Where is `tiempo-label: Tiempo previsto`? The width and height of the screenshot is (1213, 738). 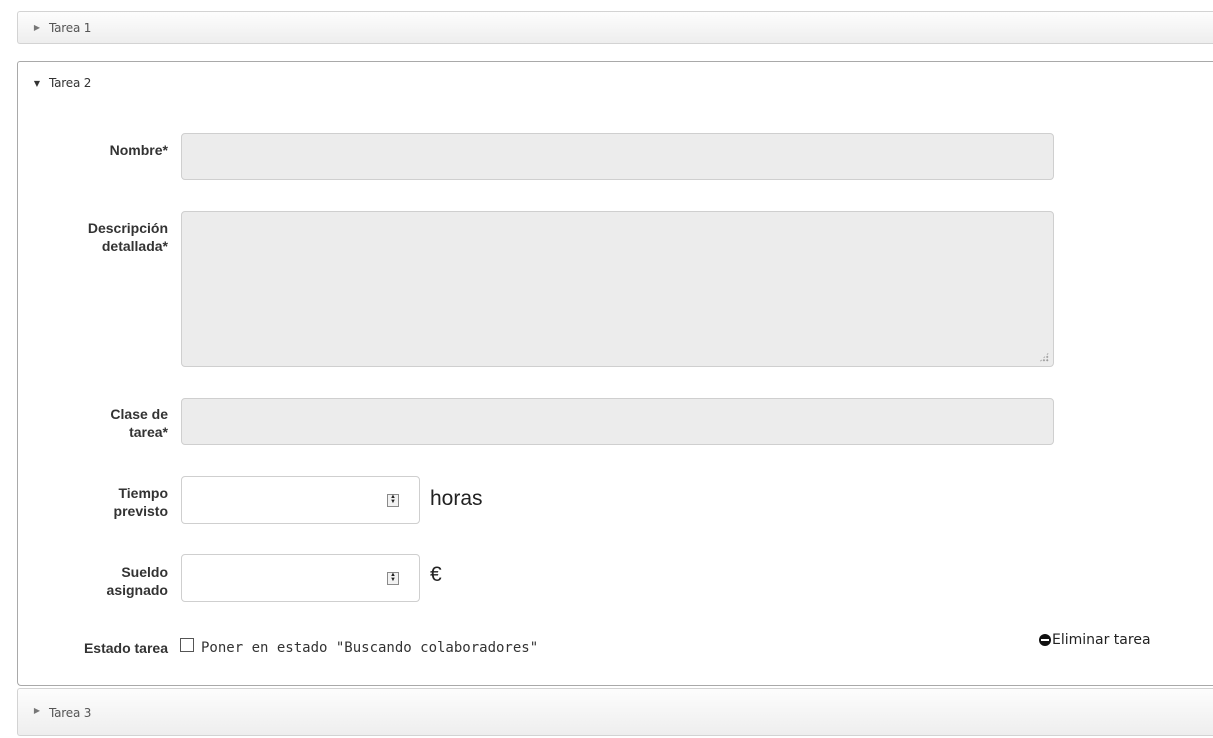
tiempo-label: Tiempo previsto is located at coordinates (140, 502).